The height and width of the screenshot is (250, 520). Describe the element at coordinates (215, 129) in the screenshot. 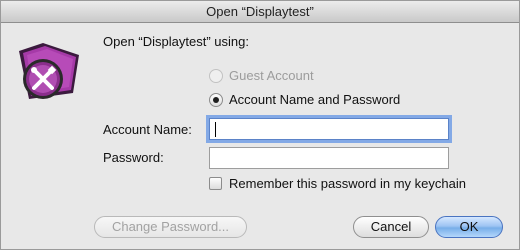

I see `text-caret` at that location.